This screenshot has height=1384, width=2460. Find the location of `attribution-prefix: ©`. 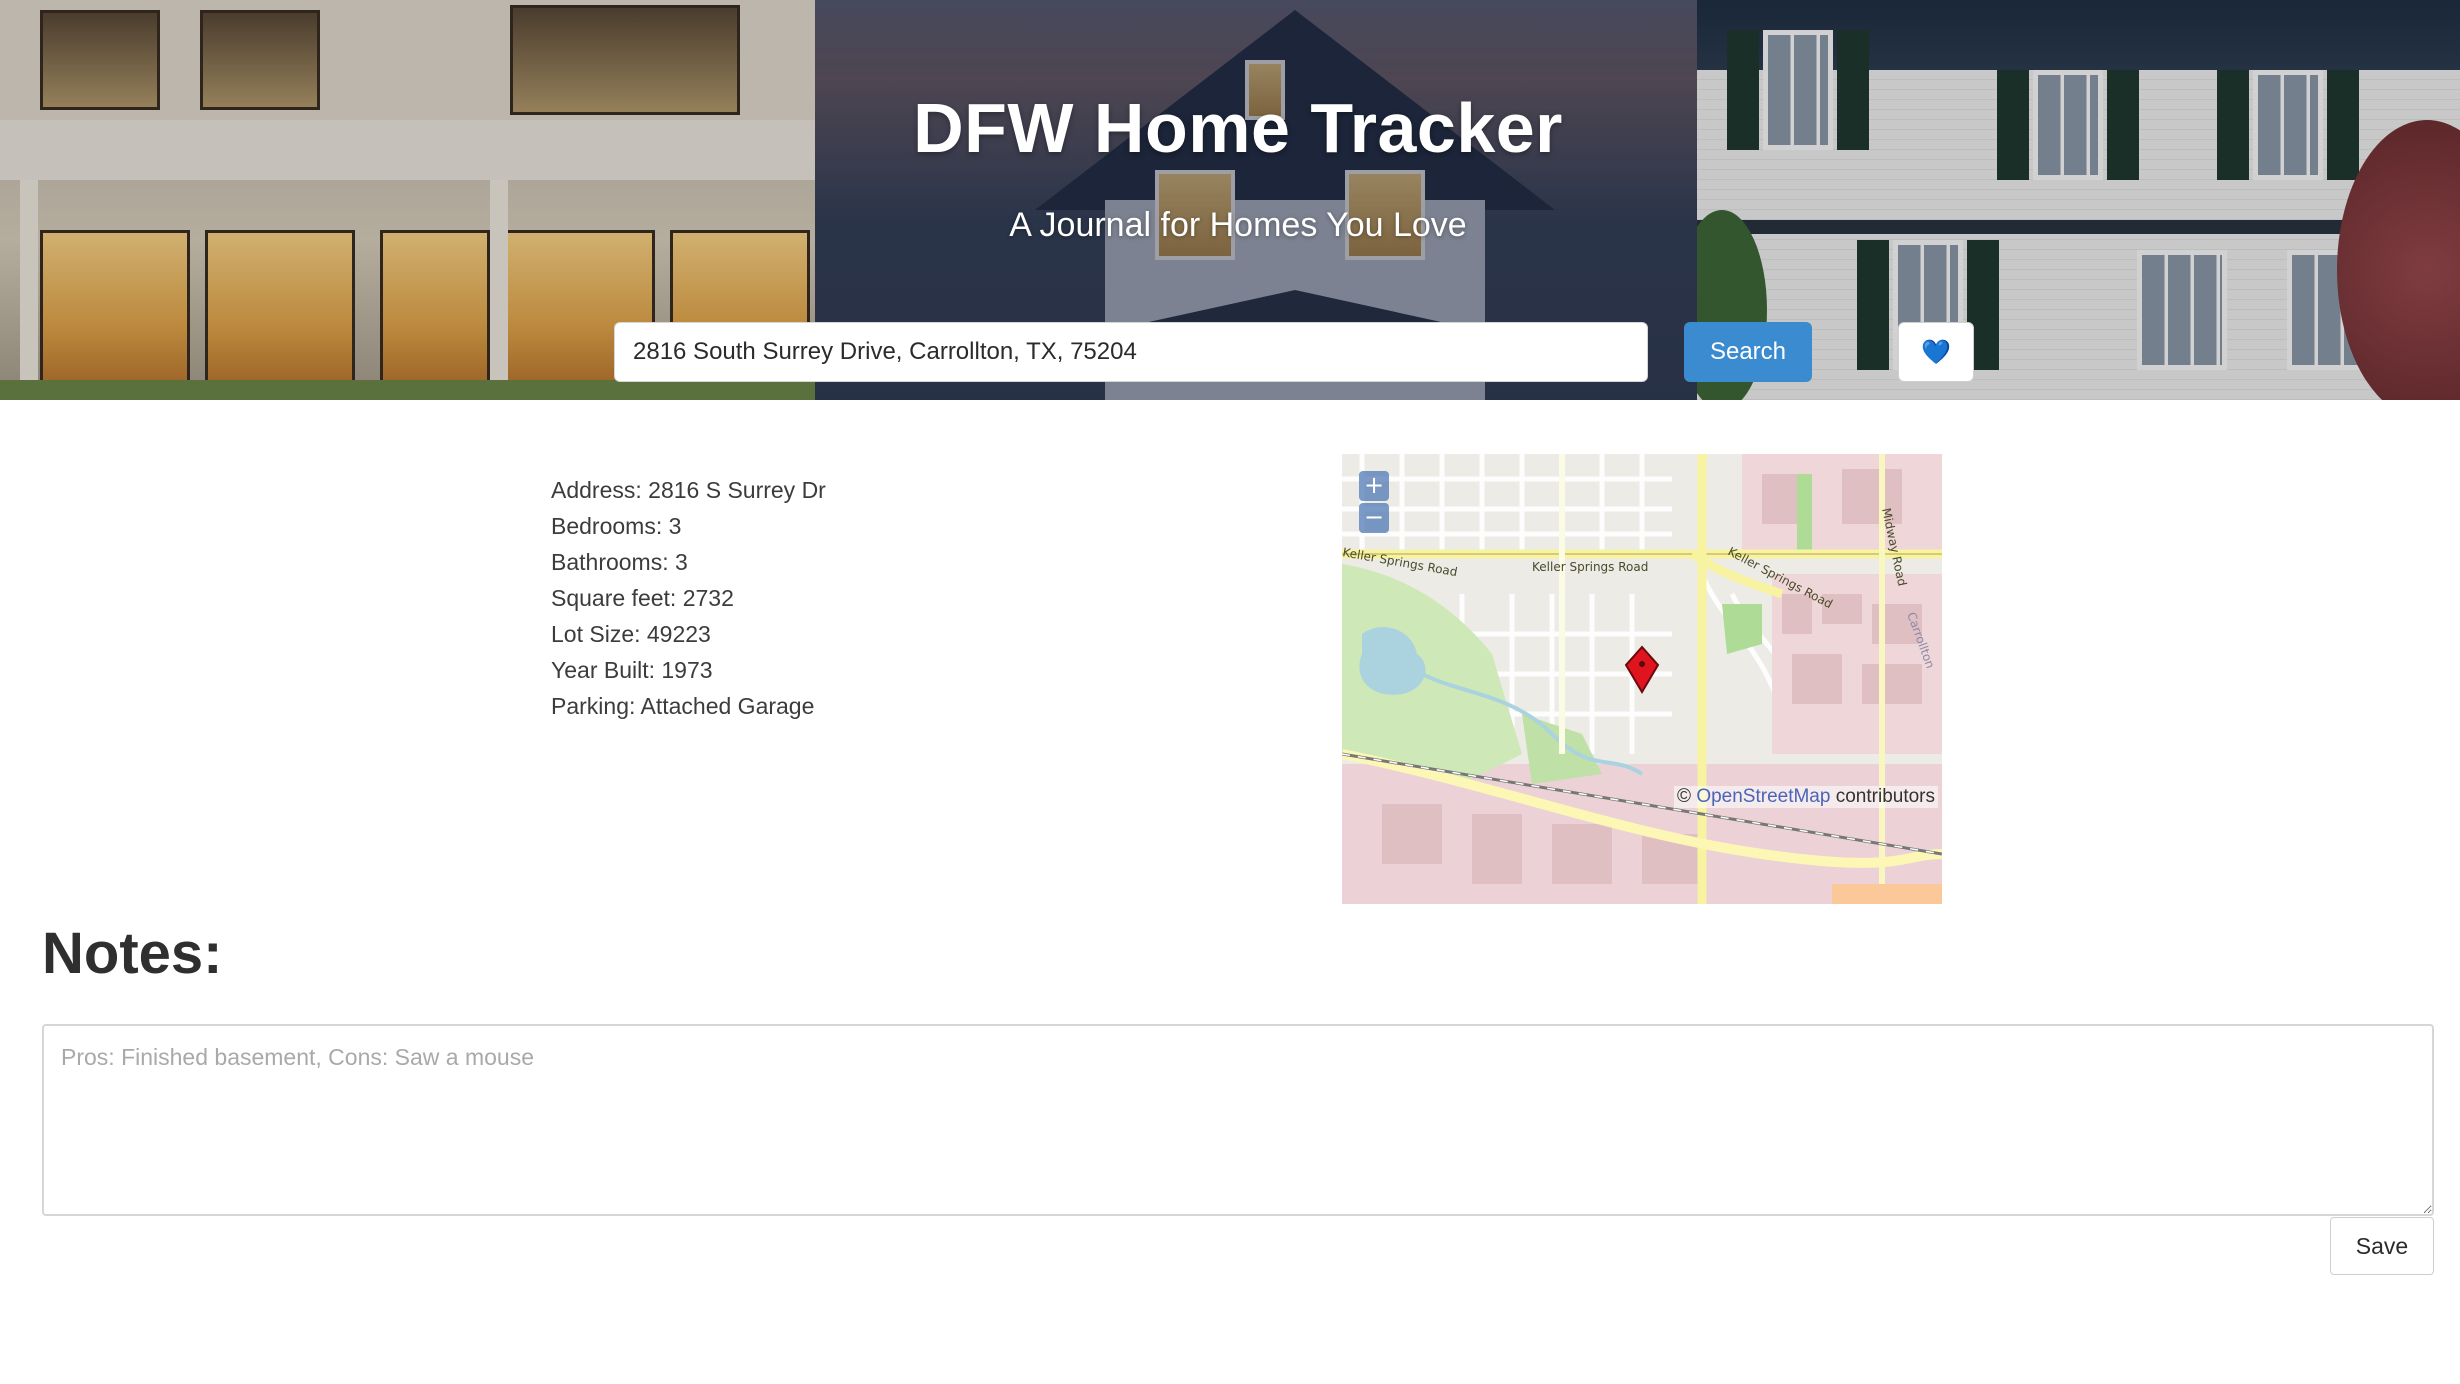

attribution-prefix: © is located at coordinates (1687, 796).